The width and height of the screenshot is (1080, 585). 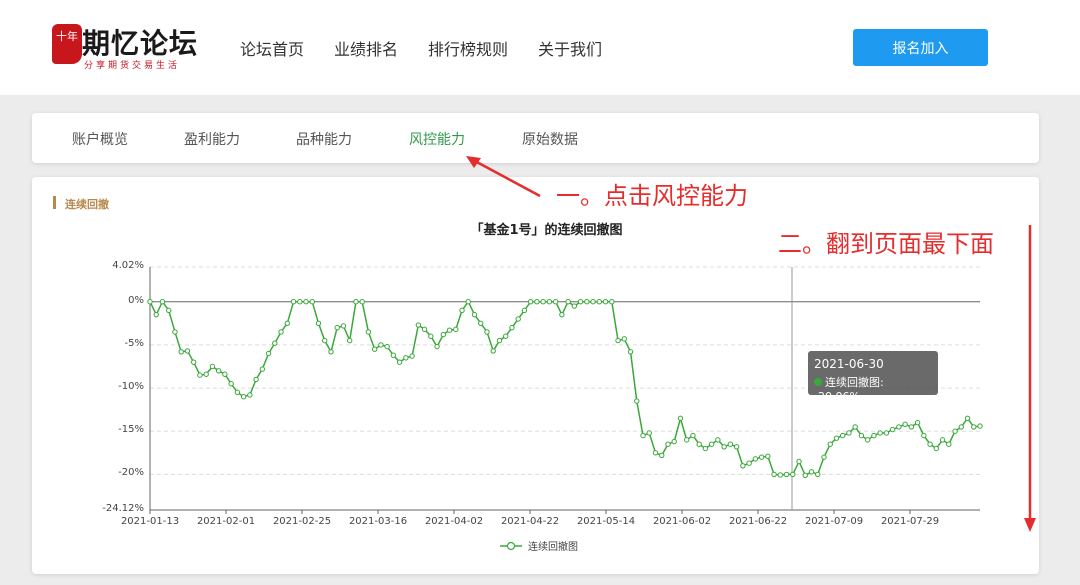 I want to click on chart-legend: 连续回撤图, so click(x=539, y=545).